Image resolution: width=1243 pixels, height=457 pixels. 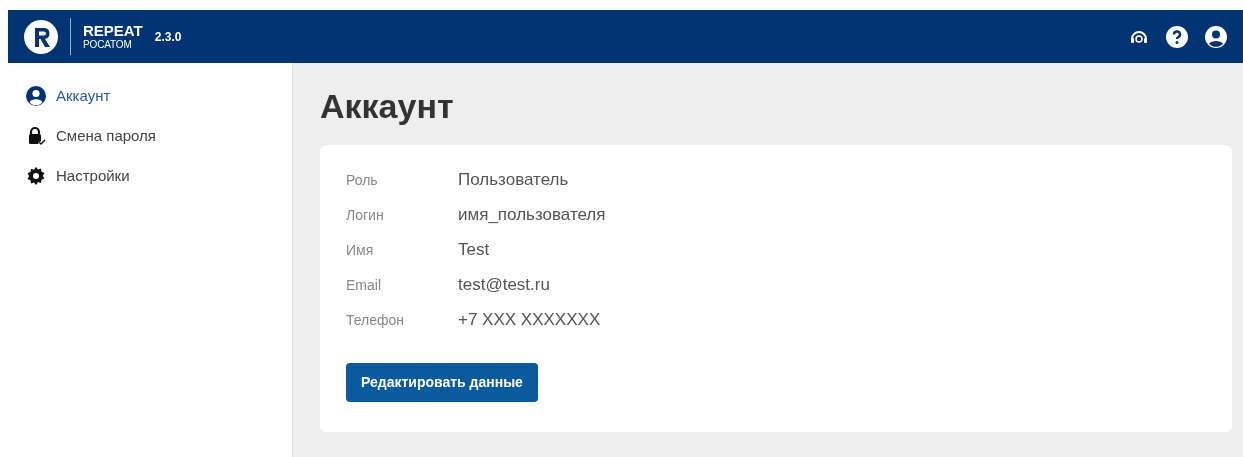 I want to click on lock-icon, so click(x=36, y=136).